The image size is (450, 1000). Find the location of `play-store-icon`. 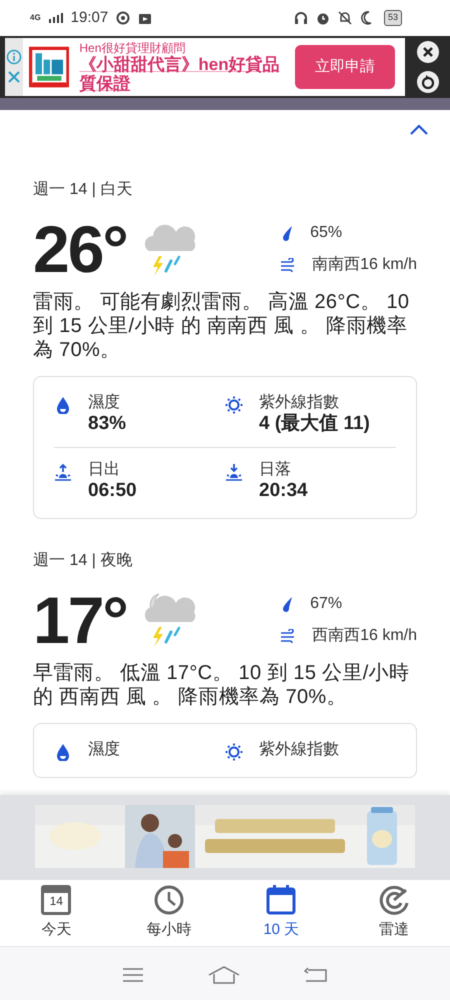

play-store-icon is located at coordinates (145, 18).